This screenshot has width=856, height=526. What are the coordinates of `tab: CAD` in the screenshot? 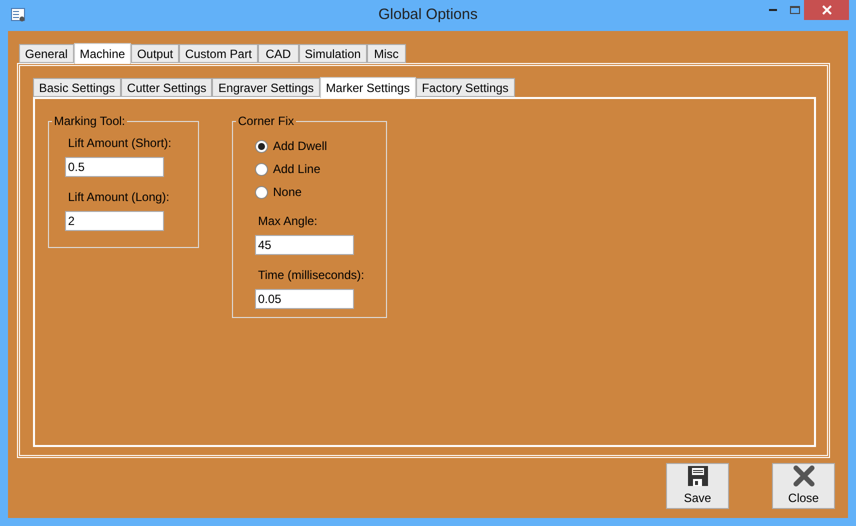 It's located at (278, 53).